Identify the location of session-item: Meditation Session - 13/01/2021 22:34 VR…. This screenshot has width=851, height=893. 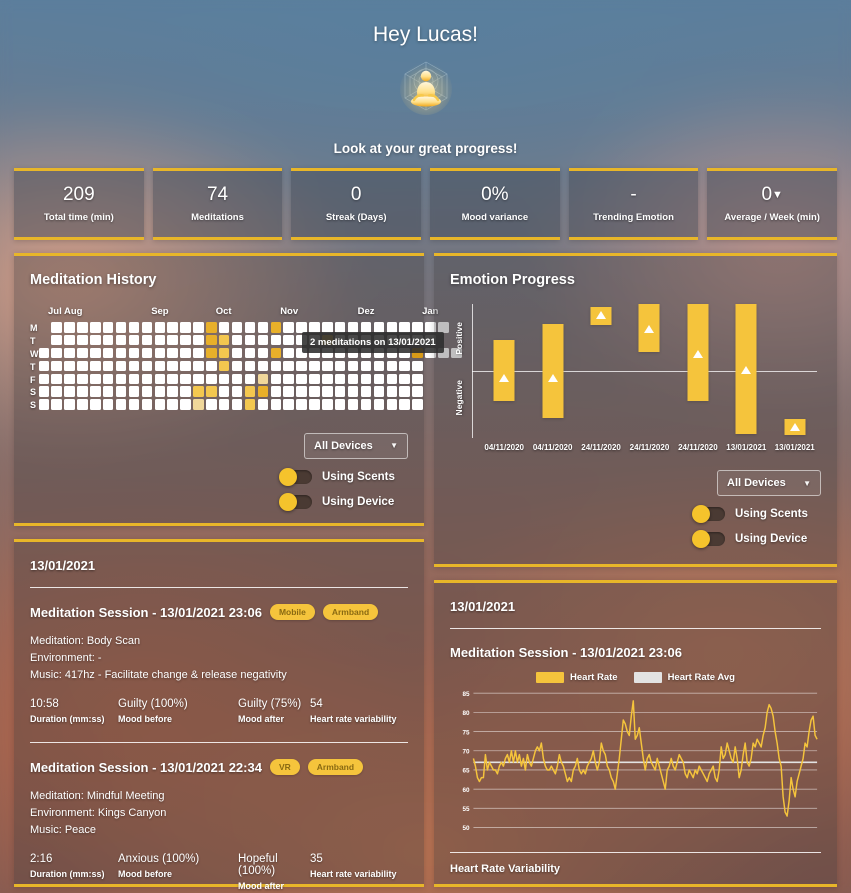
(219, 825).